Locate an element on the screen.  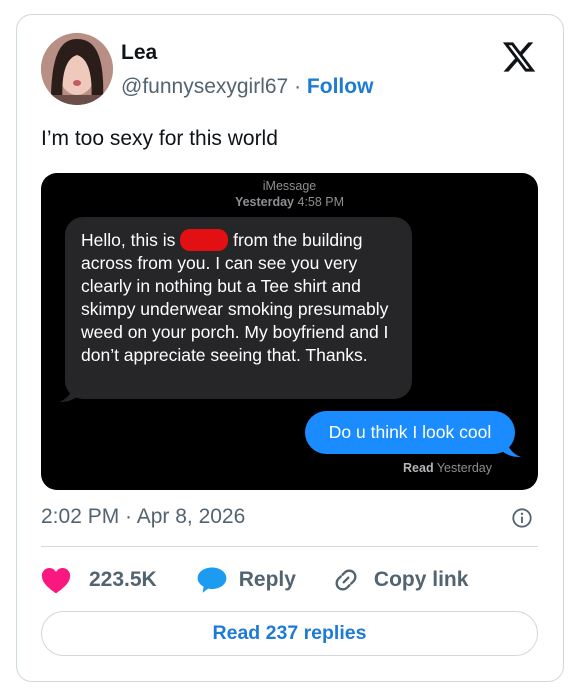
author-handle: @funnysexygirl67 is located at coordinates (204, 86).